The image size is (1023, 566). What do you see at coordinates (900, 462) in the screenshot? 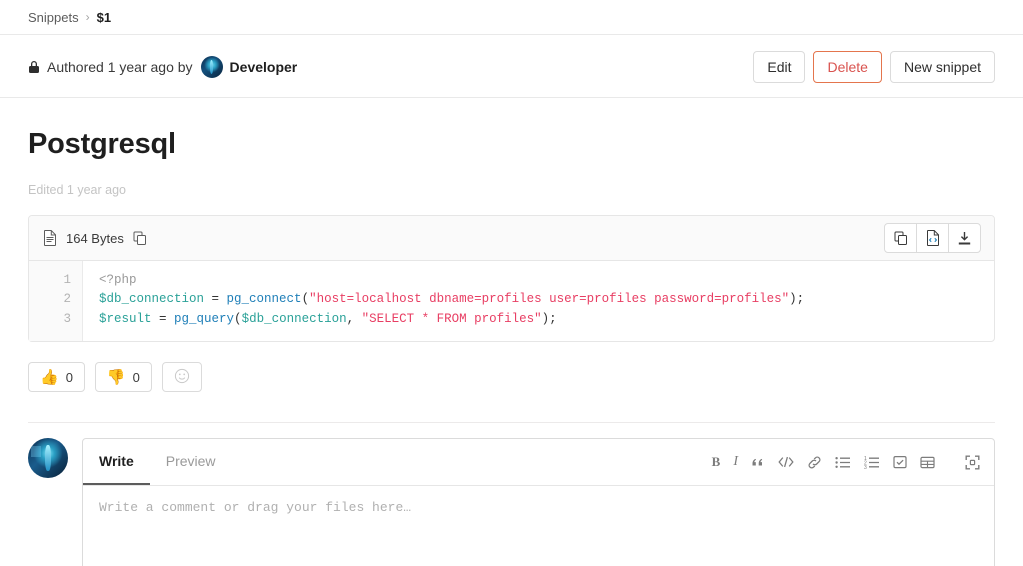
I see `task-list-icon` at bounding box center [900, 462].